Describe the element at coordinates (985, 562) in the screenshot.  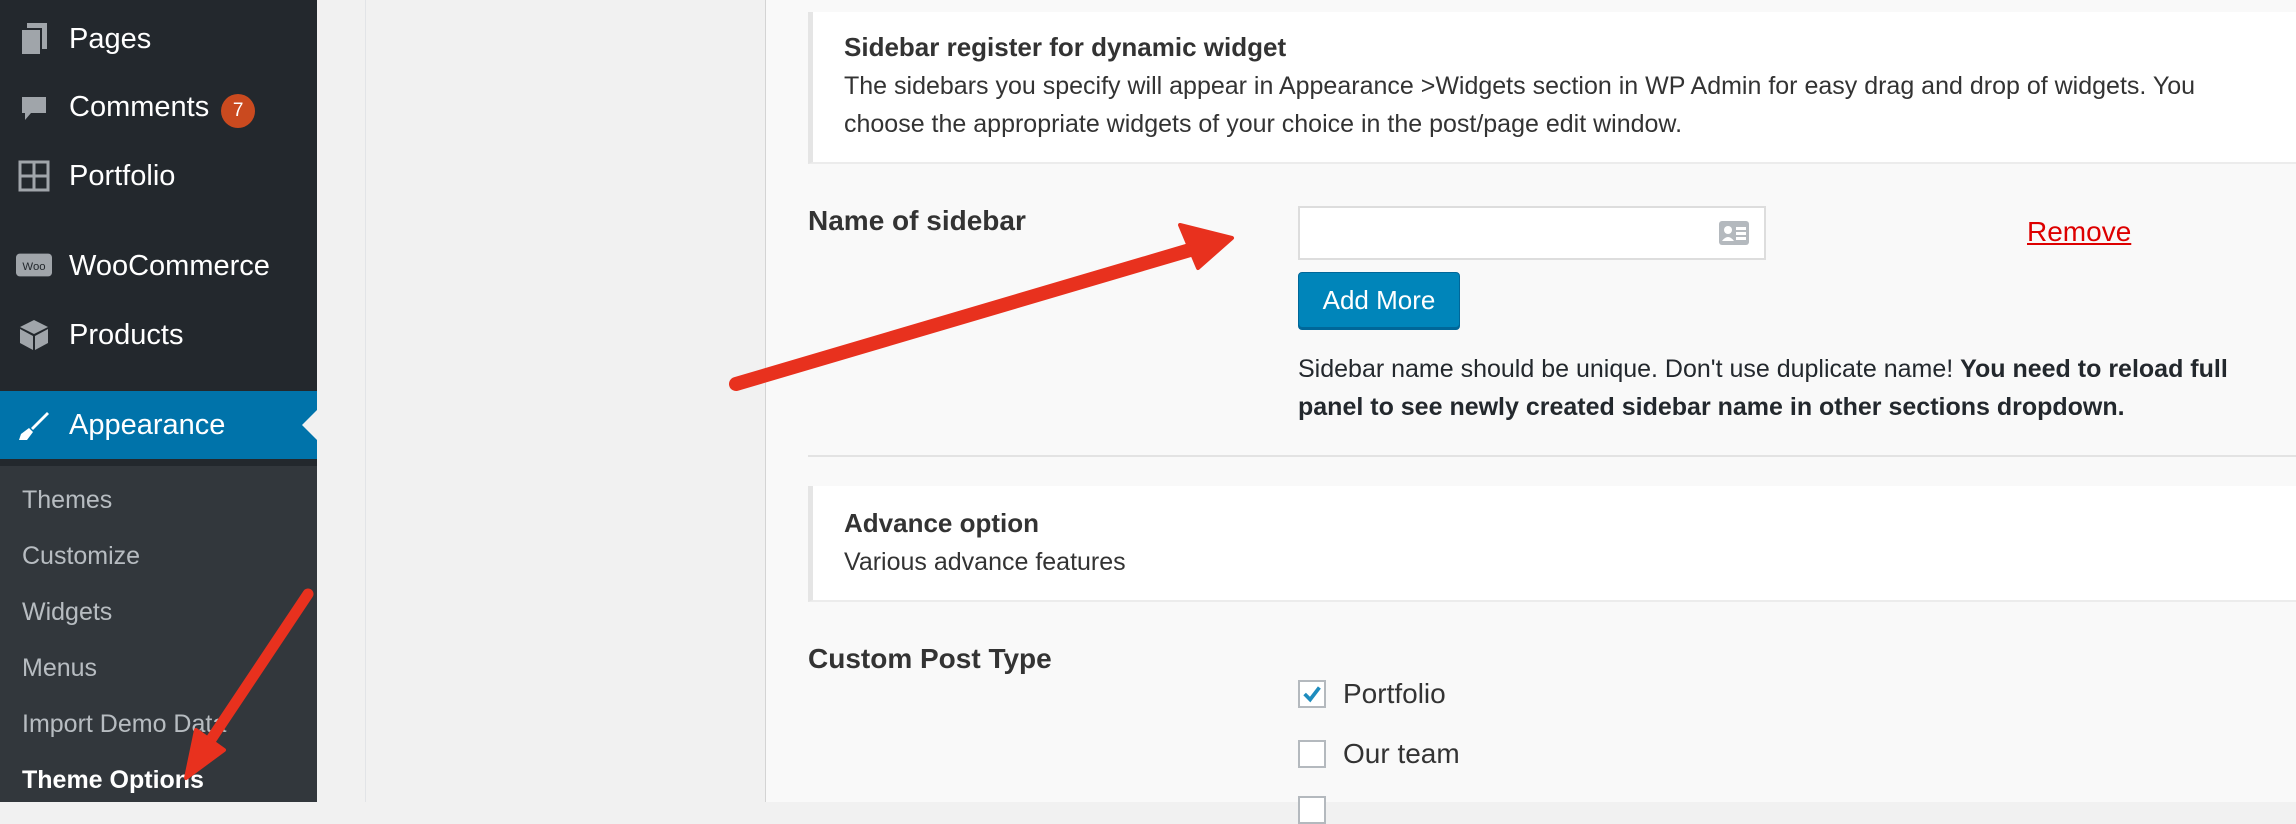
I see `section-desc: Various advance features` at that location.